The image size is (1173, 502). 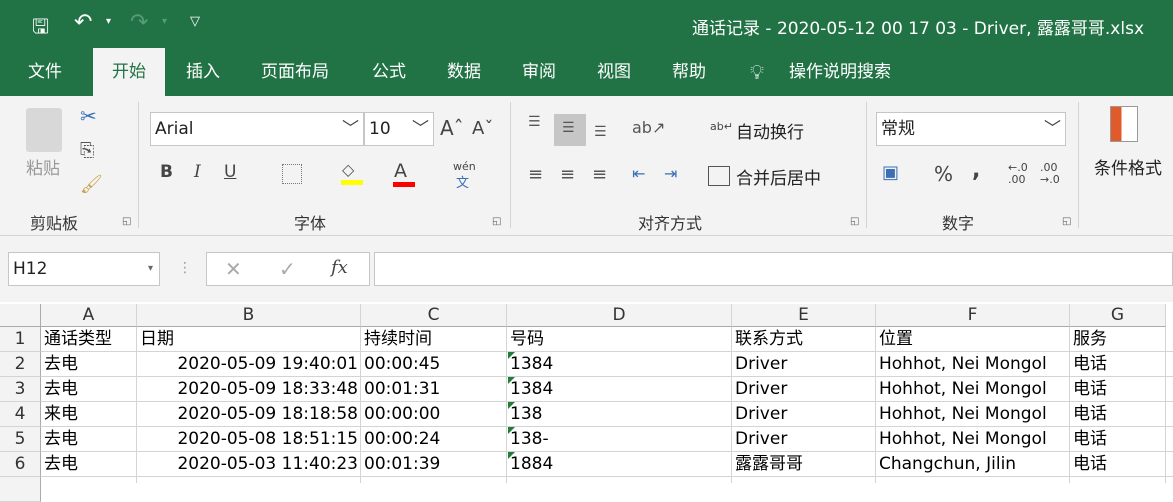 What do you see at coordinates (108, 21) in the screenshot?
I see `undo-dropdown-icon: ▾` at bounding box center [108, 21].